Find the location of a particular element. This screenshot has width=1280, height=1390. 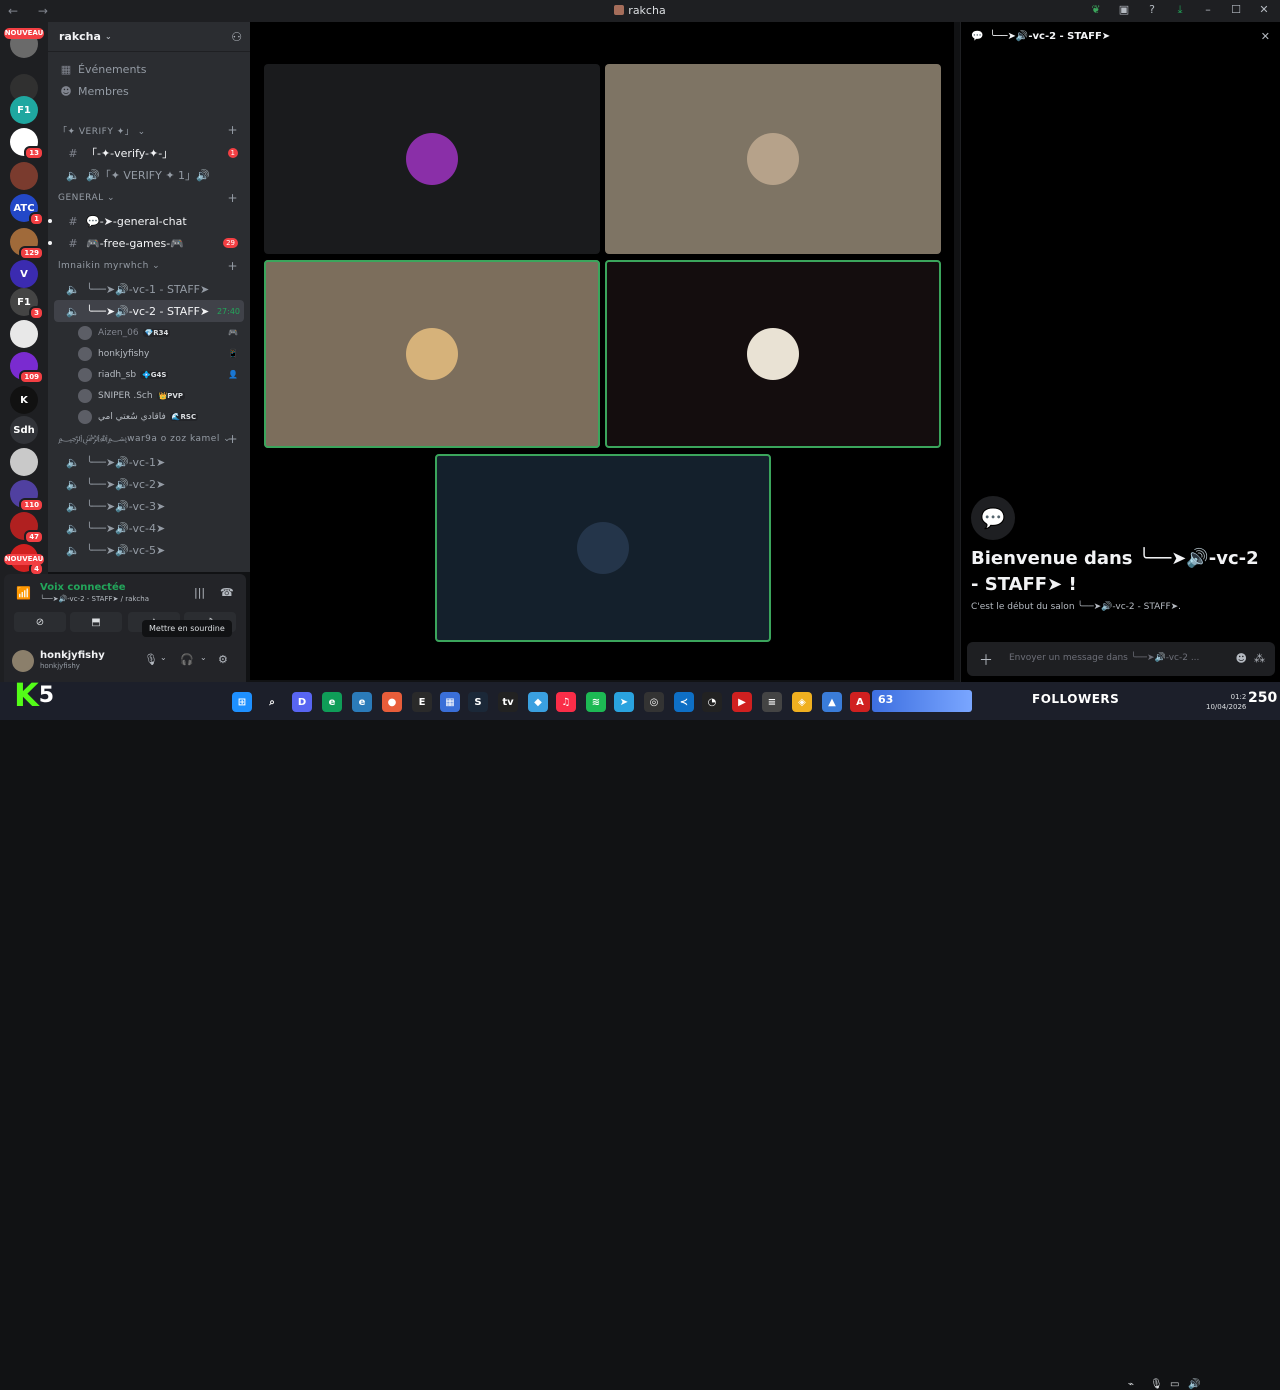

server-icon: F1 3 is located at coordinates (27, 304).